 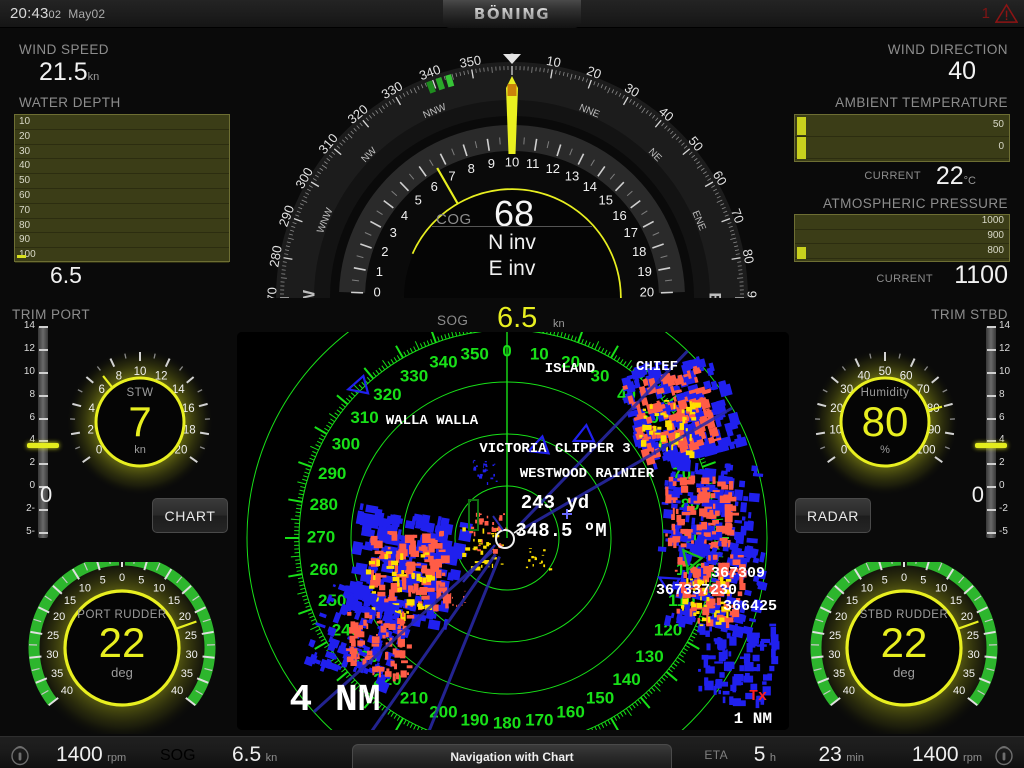 I want to click on svg-text: 2, so click(x=91, y=431).